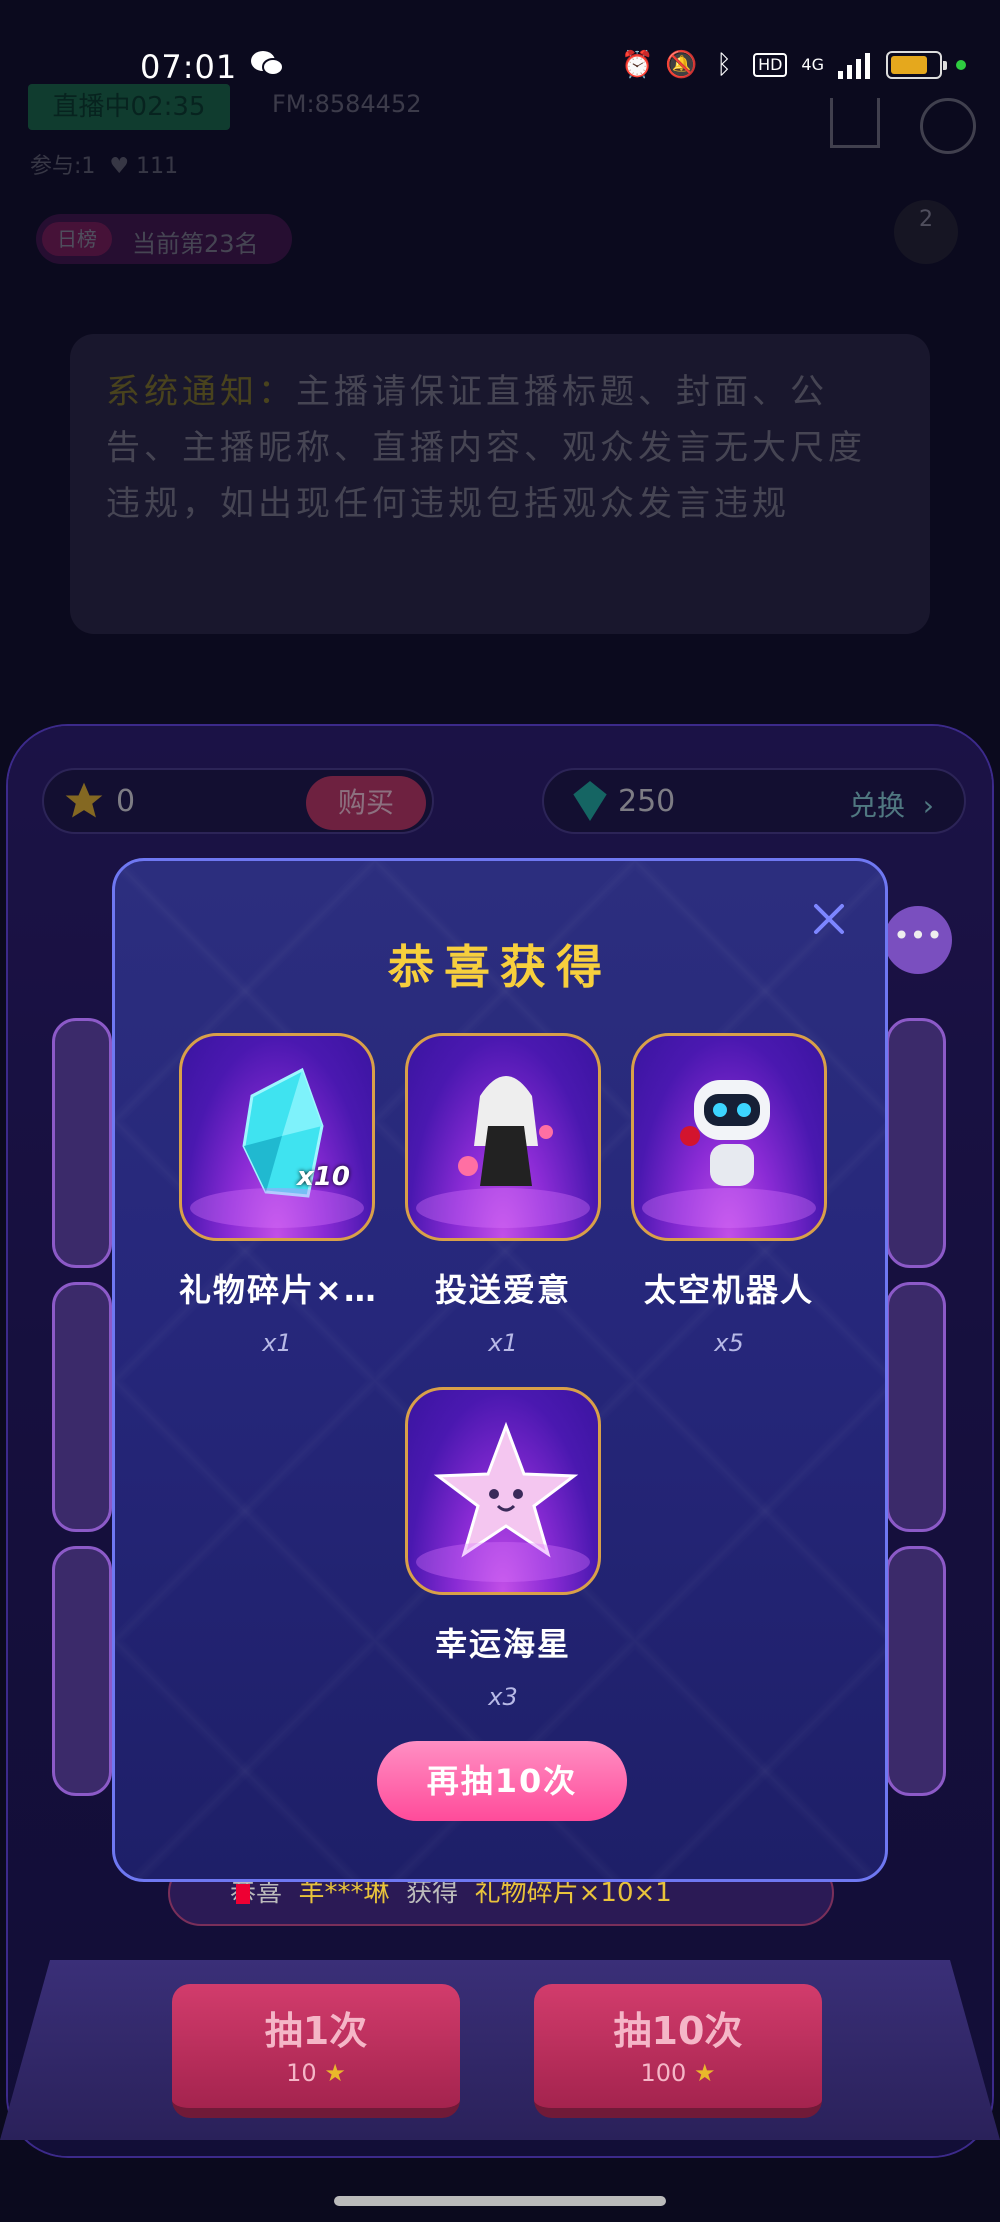  I want to click on ticker-user: 羊***琳, so click(344, 1893).